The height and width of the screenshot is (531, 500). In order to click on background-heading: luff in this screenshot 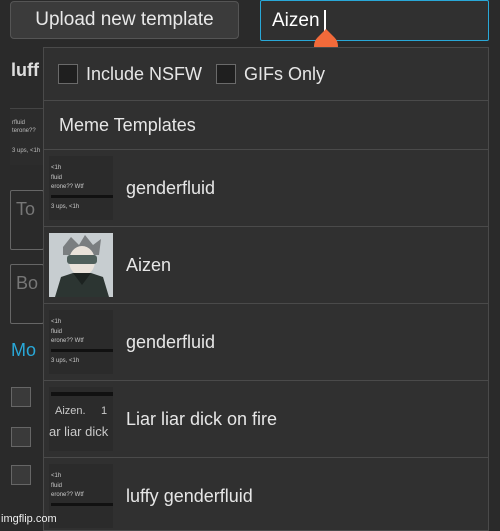, I will do `click(25, 70)`.